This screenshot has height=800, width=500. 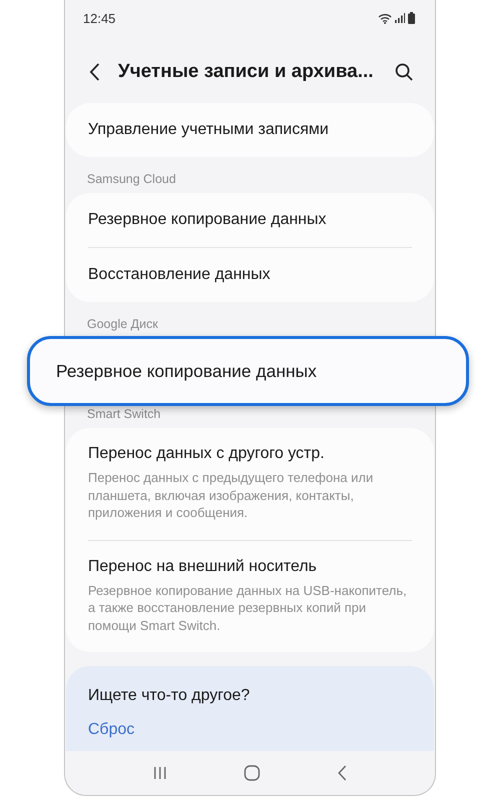 I want to click on home-icon, so click(x=252, y=773).